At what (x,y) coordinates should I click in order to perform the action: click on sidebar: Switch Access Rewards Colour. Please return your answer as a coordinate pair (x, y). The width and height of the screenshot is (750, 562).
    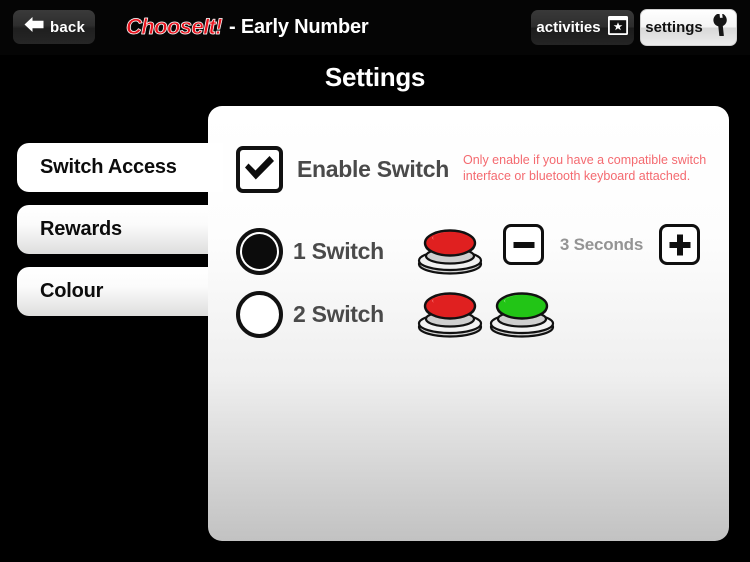
    Looking at the image, I should click on (120, 236).